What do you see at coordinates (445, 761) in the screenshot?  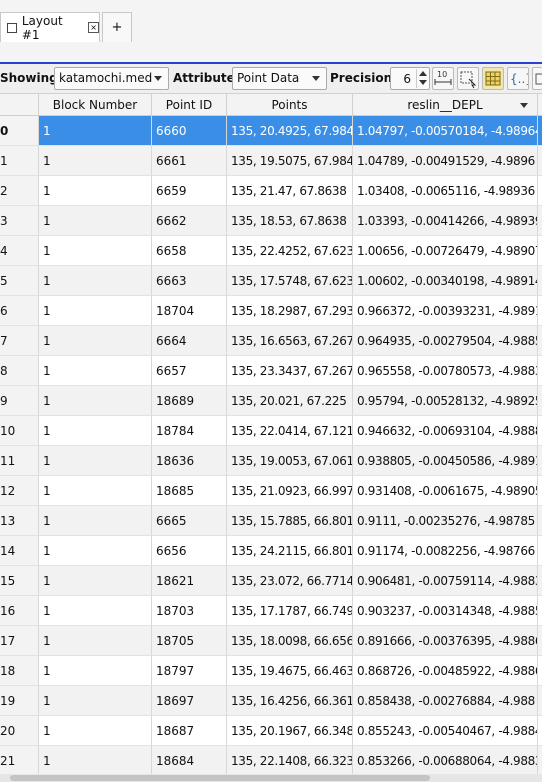 I see `cell-reslin-depl: 0.853266, -0.00688064, -4.9883` at bounding box center [445, 761].